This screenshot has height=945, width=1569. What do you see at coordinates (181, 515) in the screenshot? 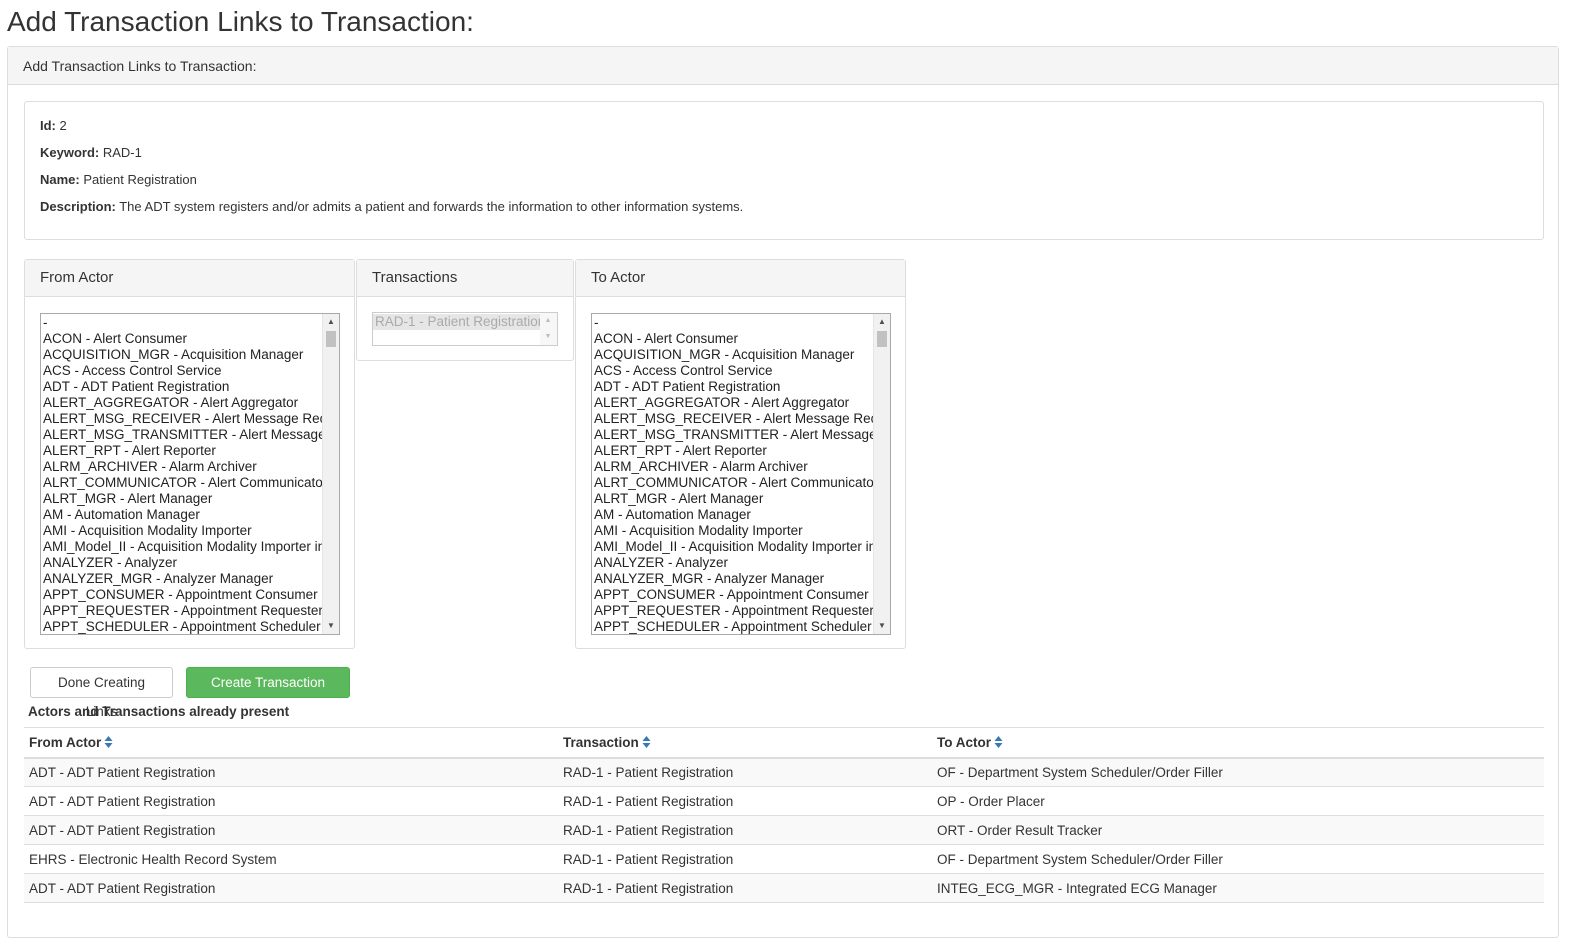
I see `from-actor-option: AM - Automation Manager` at bounding box center [181, 515].